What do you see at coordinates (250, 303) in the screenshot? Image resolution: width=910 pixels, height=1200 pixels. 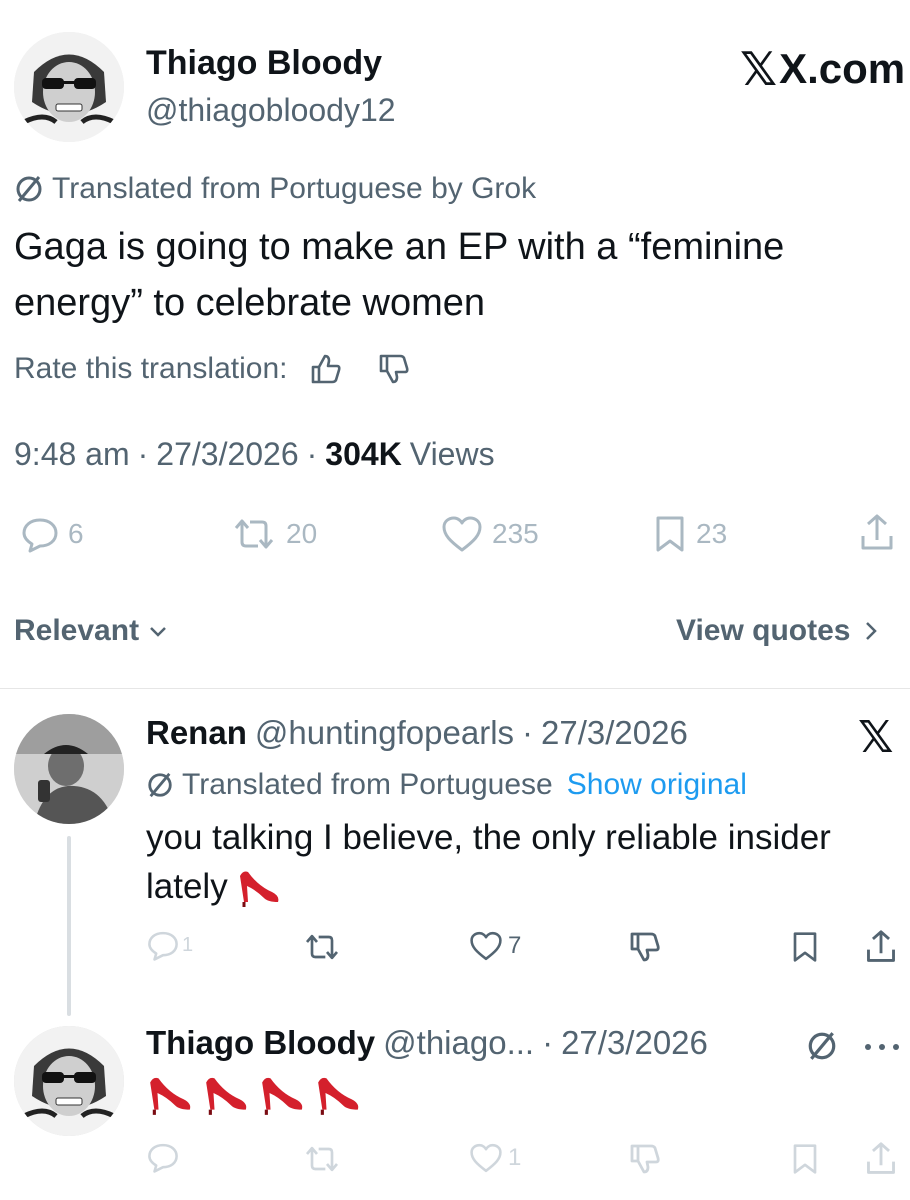 I see `post-text-line-2: energy” to celebrate women` at bounding box center [250, 303].